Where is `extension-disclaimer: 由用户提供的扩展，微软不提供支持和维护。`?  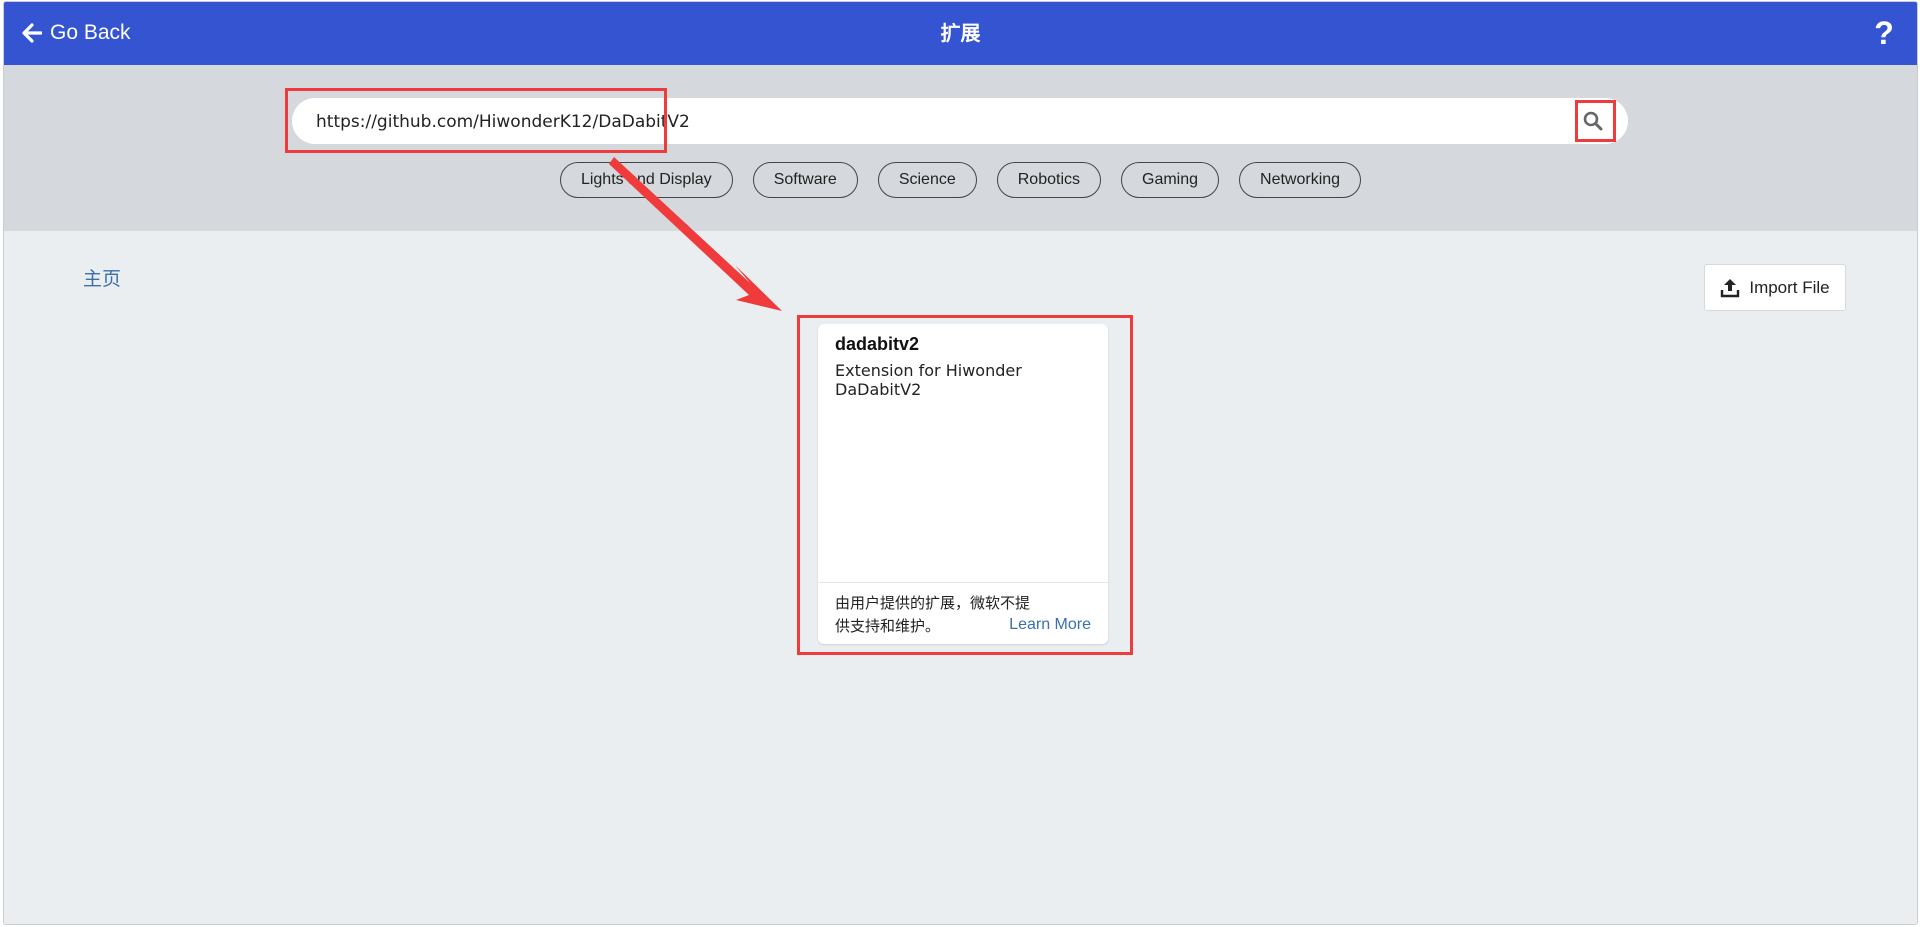 extension-disclaimer: 由用户提供的扩展，微软不提供支持和维护。 is located at coordinates (933, 614).